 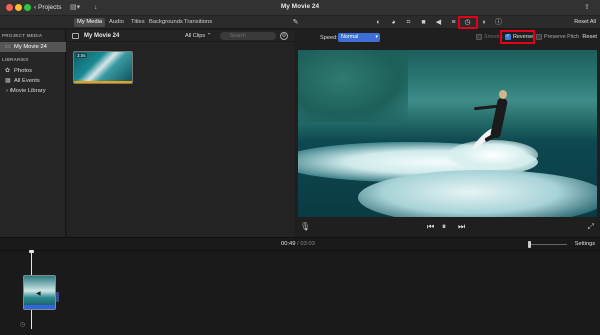 What do you see at coordinates (376, 37) in the screenshot?
I see `chevron-down-icon: ▾` at bounding box center [376, 37].